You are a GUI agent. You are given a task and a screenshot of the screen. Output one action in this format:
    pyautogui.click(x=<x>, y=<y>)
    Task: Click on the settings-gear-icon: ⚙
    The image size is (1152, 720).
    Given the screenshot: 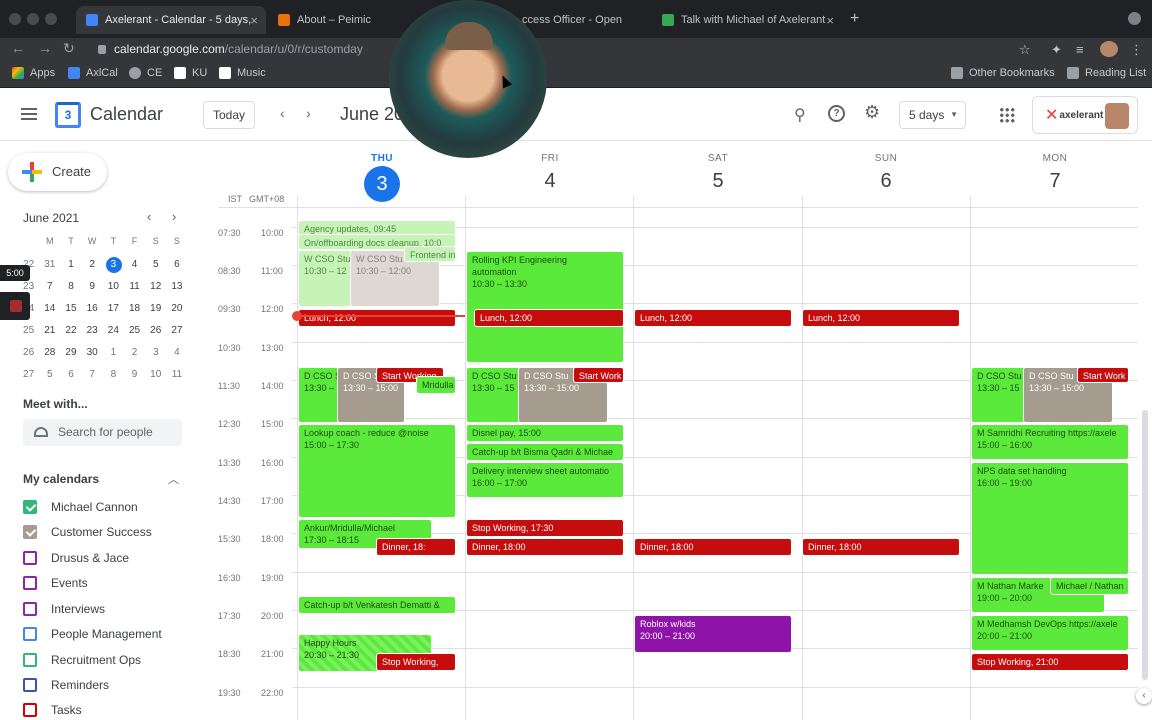 What is the action you would take?
    pyautogui.click(x=872, y=112)
    